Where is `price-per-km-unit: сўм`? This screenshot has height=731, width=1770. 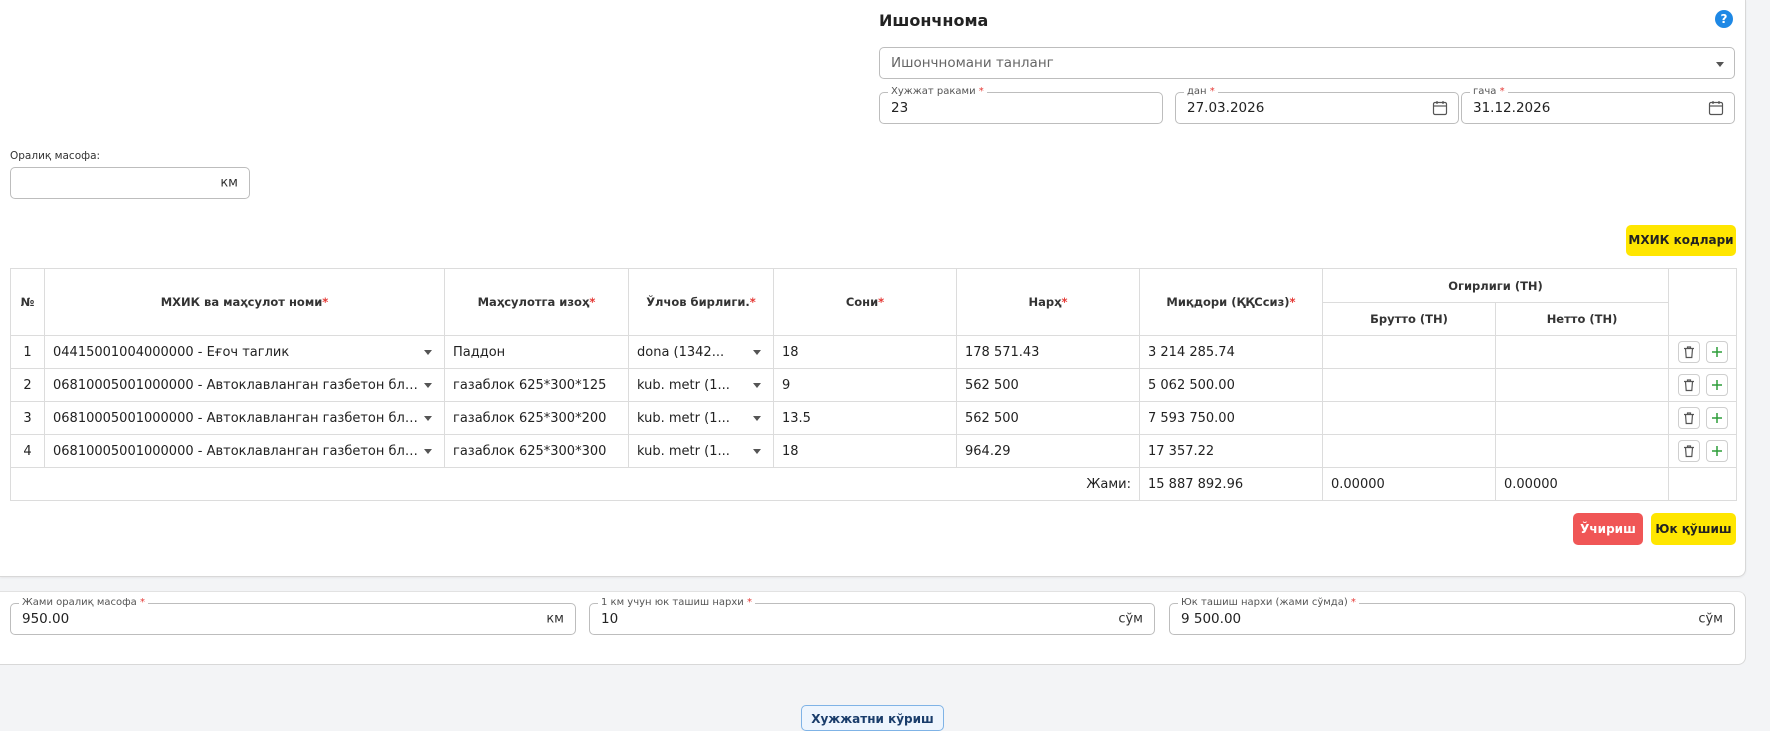 price-per-km-unit: сўм is located at coordinates (1130, 619).